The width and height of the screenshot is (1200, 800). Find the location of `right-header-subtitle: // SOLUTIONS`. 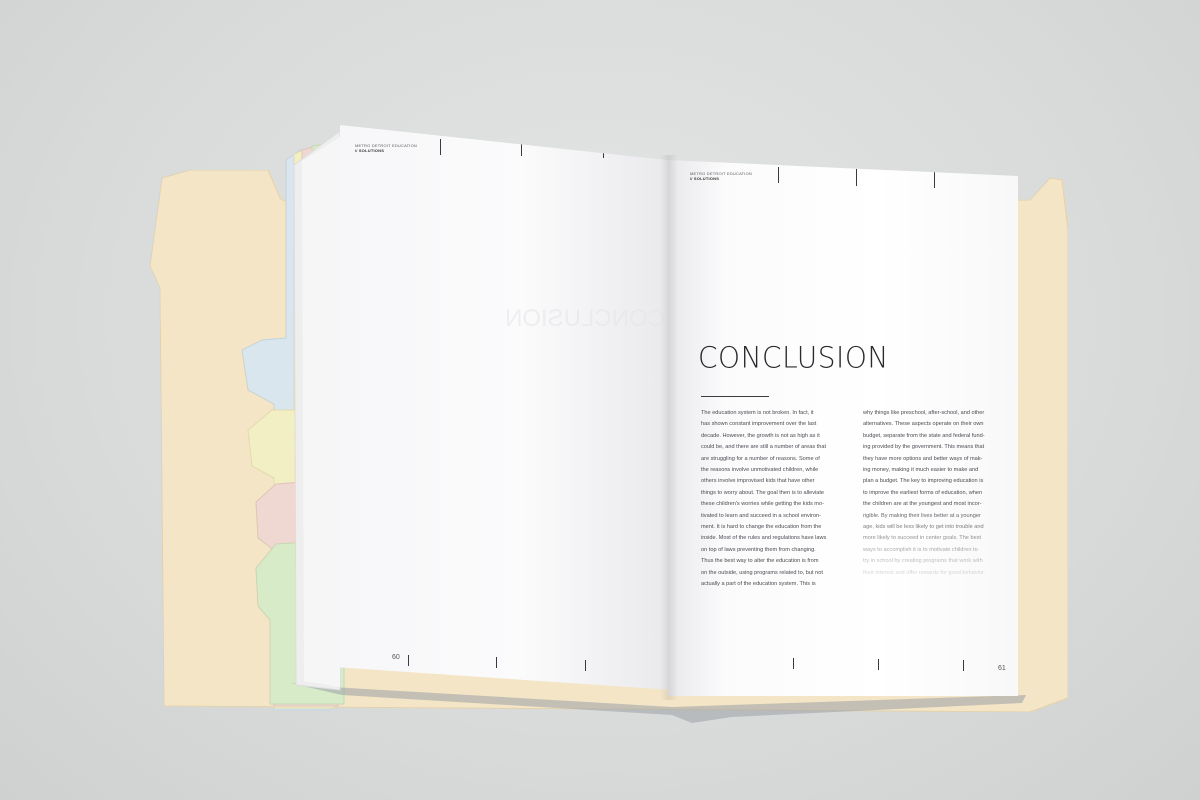

right-header-subtitle: // SOLUTIONS is located at coordinates (705, 178).